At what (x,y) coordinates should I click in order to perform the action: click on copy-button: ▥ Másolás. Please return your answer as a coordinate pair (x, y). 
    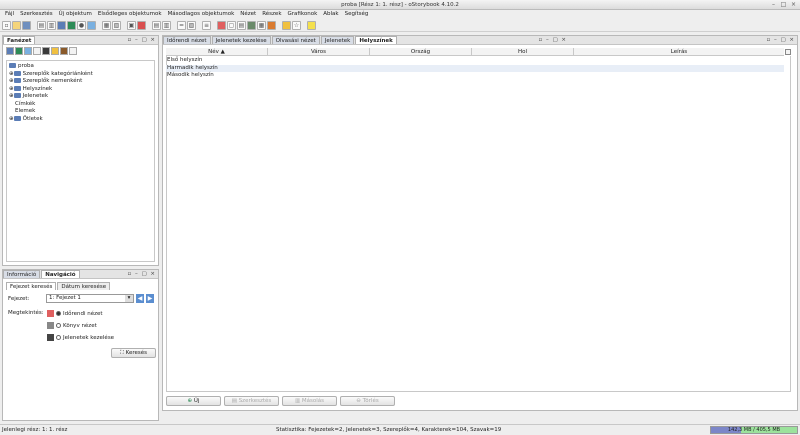
    Looking at the image, I should click on (309, 401).